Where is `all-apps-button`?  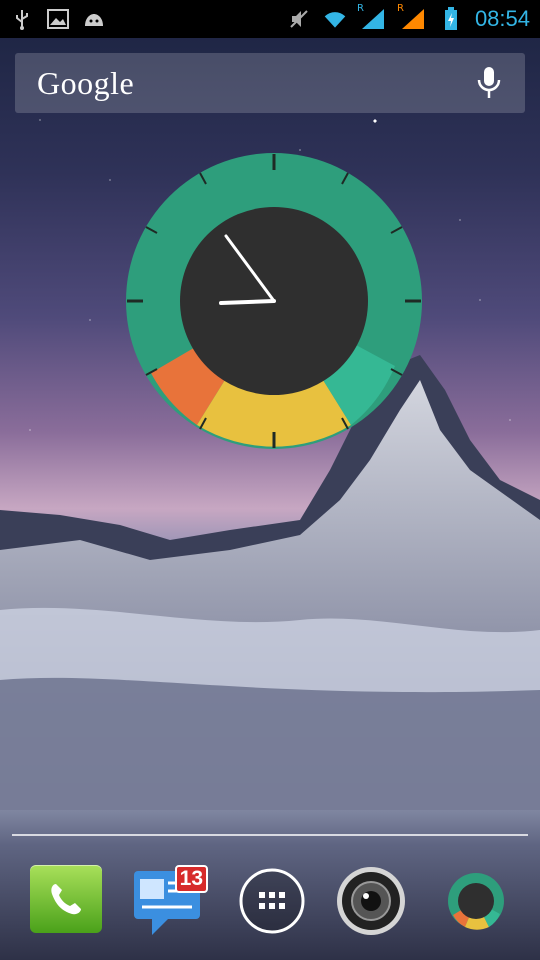 all-apps-button is located at coordinates (272, 901).